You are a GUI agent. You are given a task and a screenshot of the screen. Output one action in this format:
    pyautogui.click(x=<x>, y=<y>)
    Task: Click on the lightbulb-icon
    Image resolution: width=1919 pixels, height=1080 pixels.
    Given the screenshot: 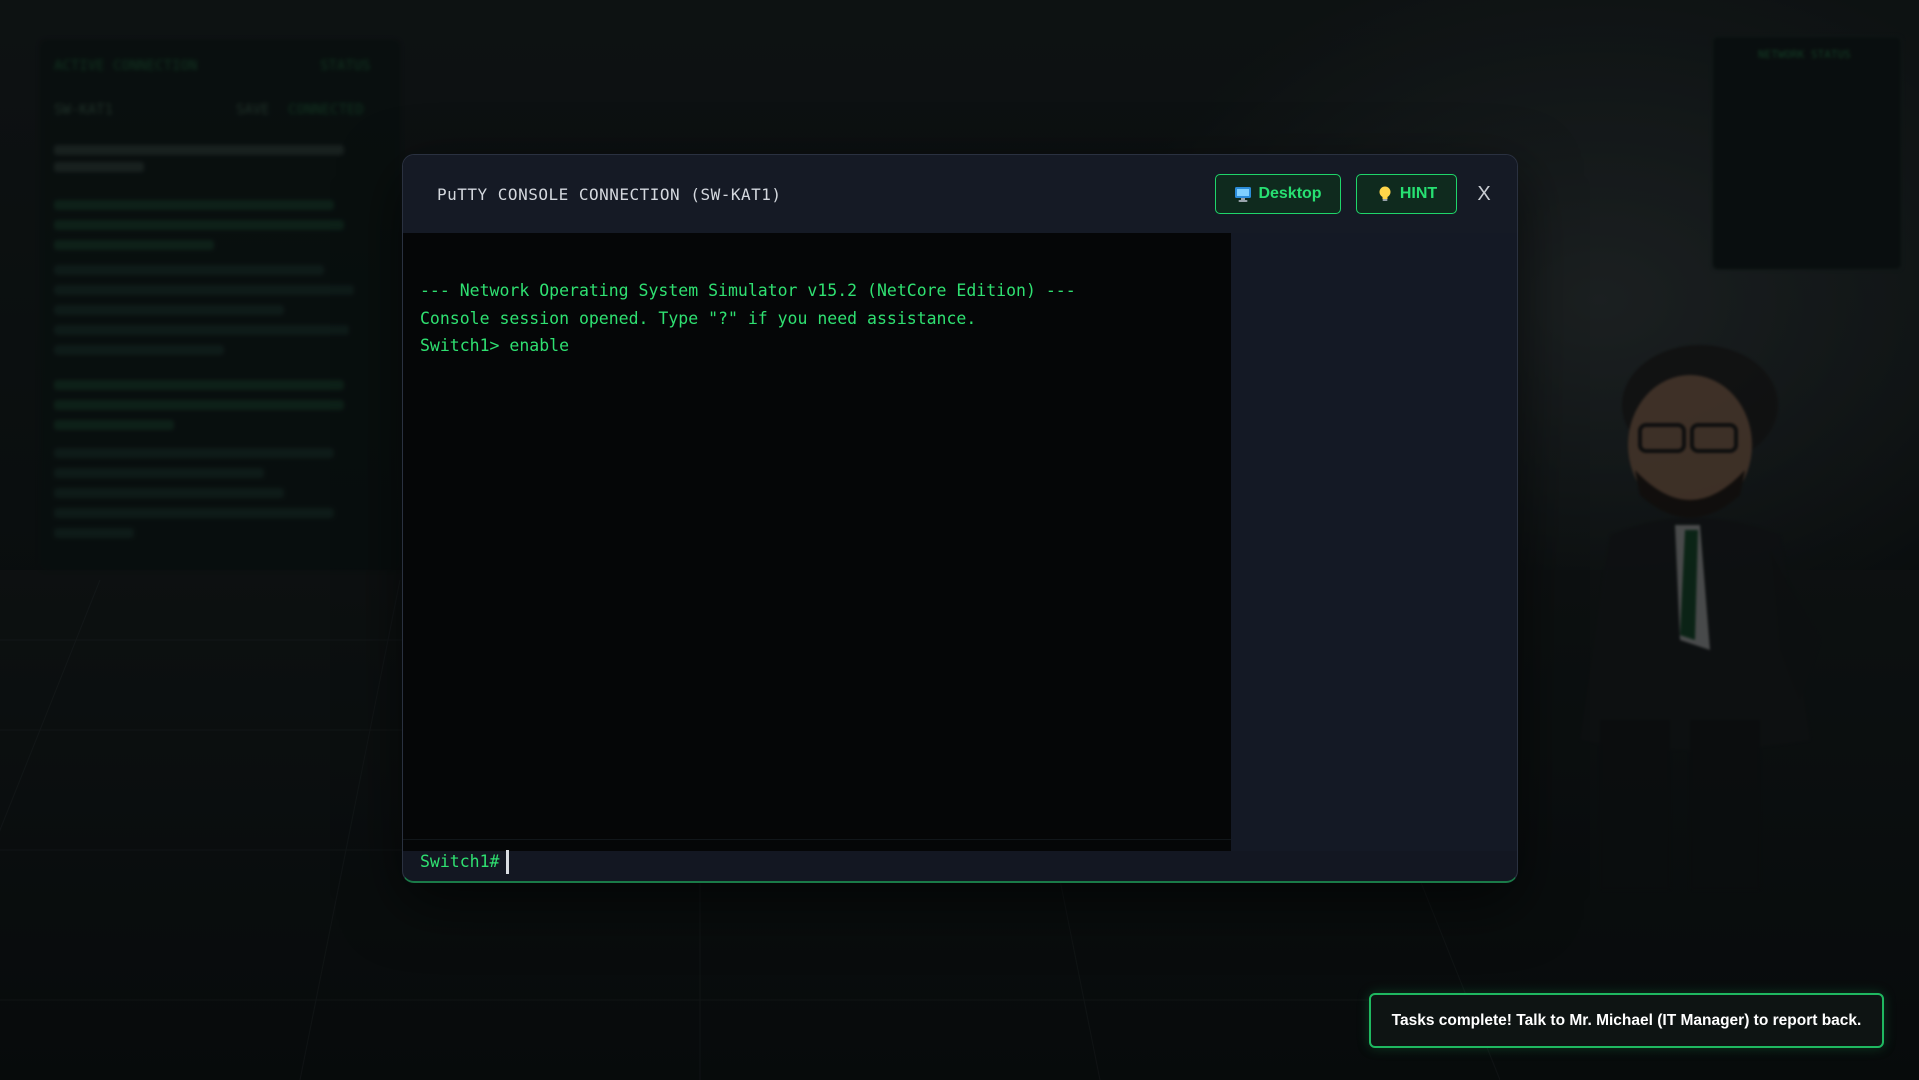 What is the action you would take?
    pyautogui.click(x=1385, y=193)
    